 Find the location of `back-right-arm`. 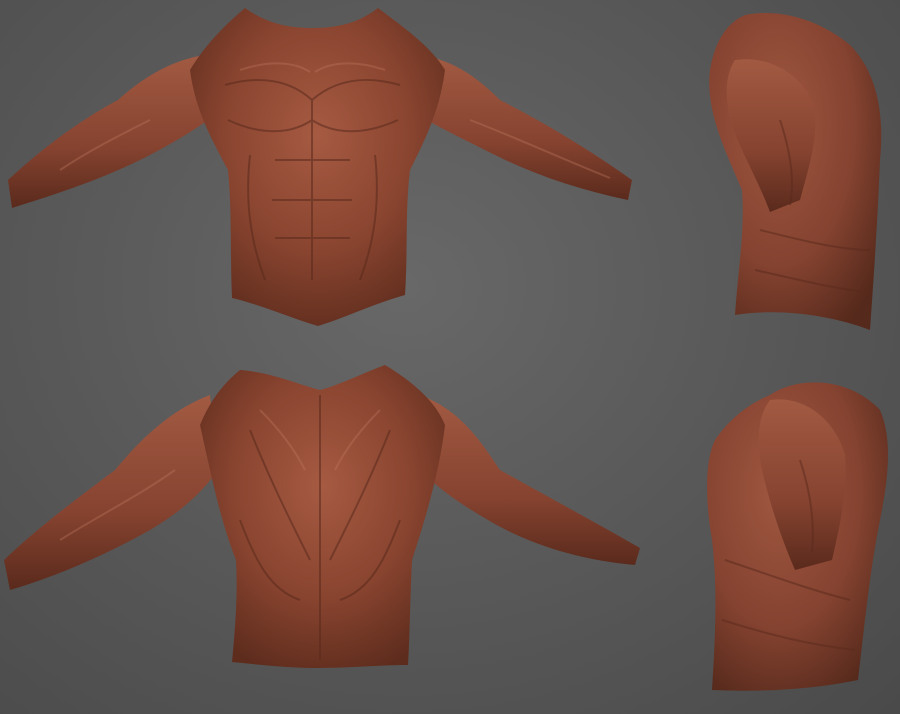

back-right-arm is located at coordinates (530, 480).